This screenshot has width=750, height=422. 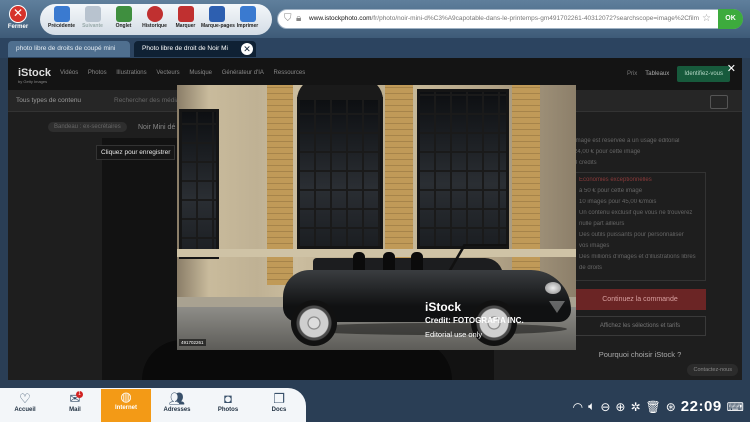 I want to click on trash-icon: 🗑︎, so click(x=653, y=407).